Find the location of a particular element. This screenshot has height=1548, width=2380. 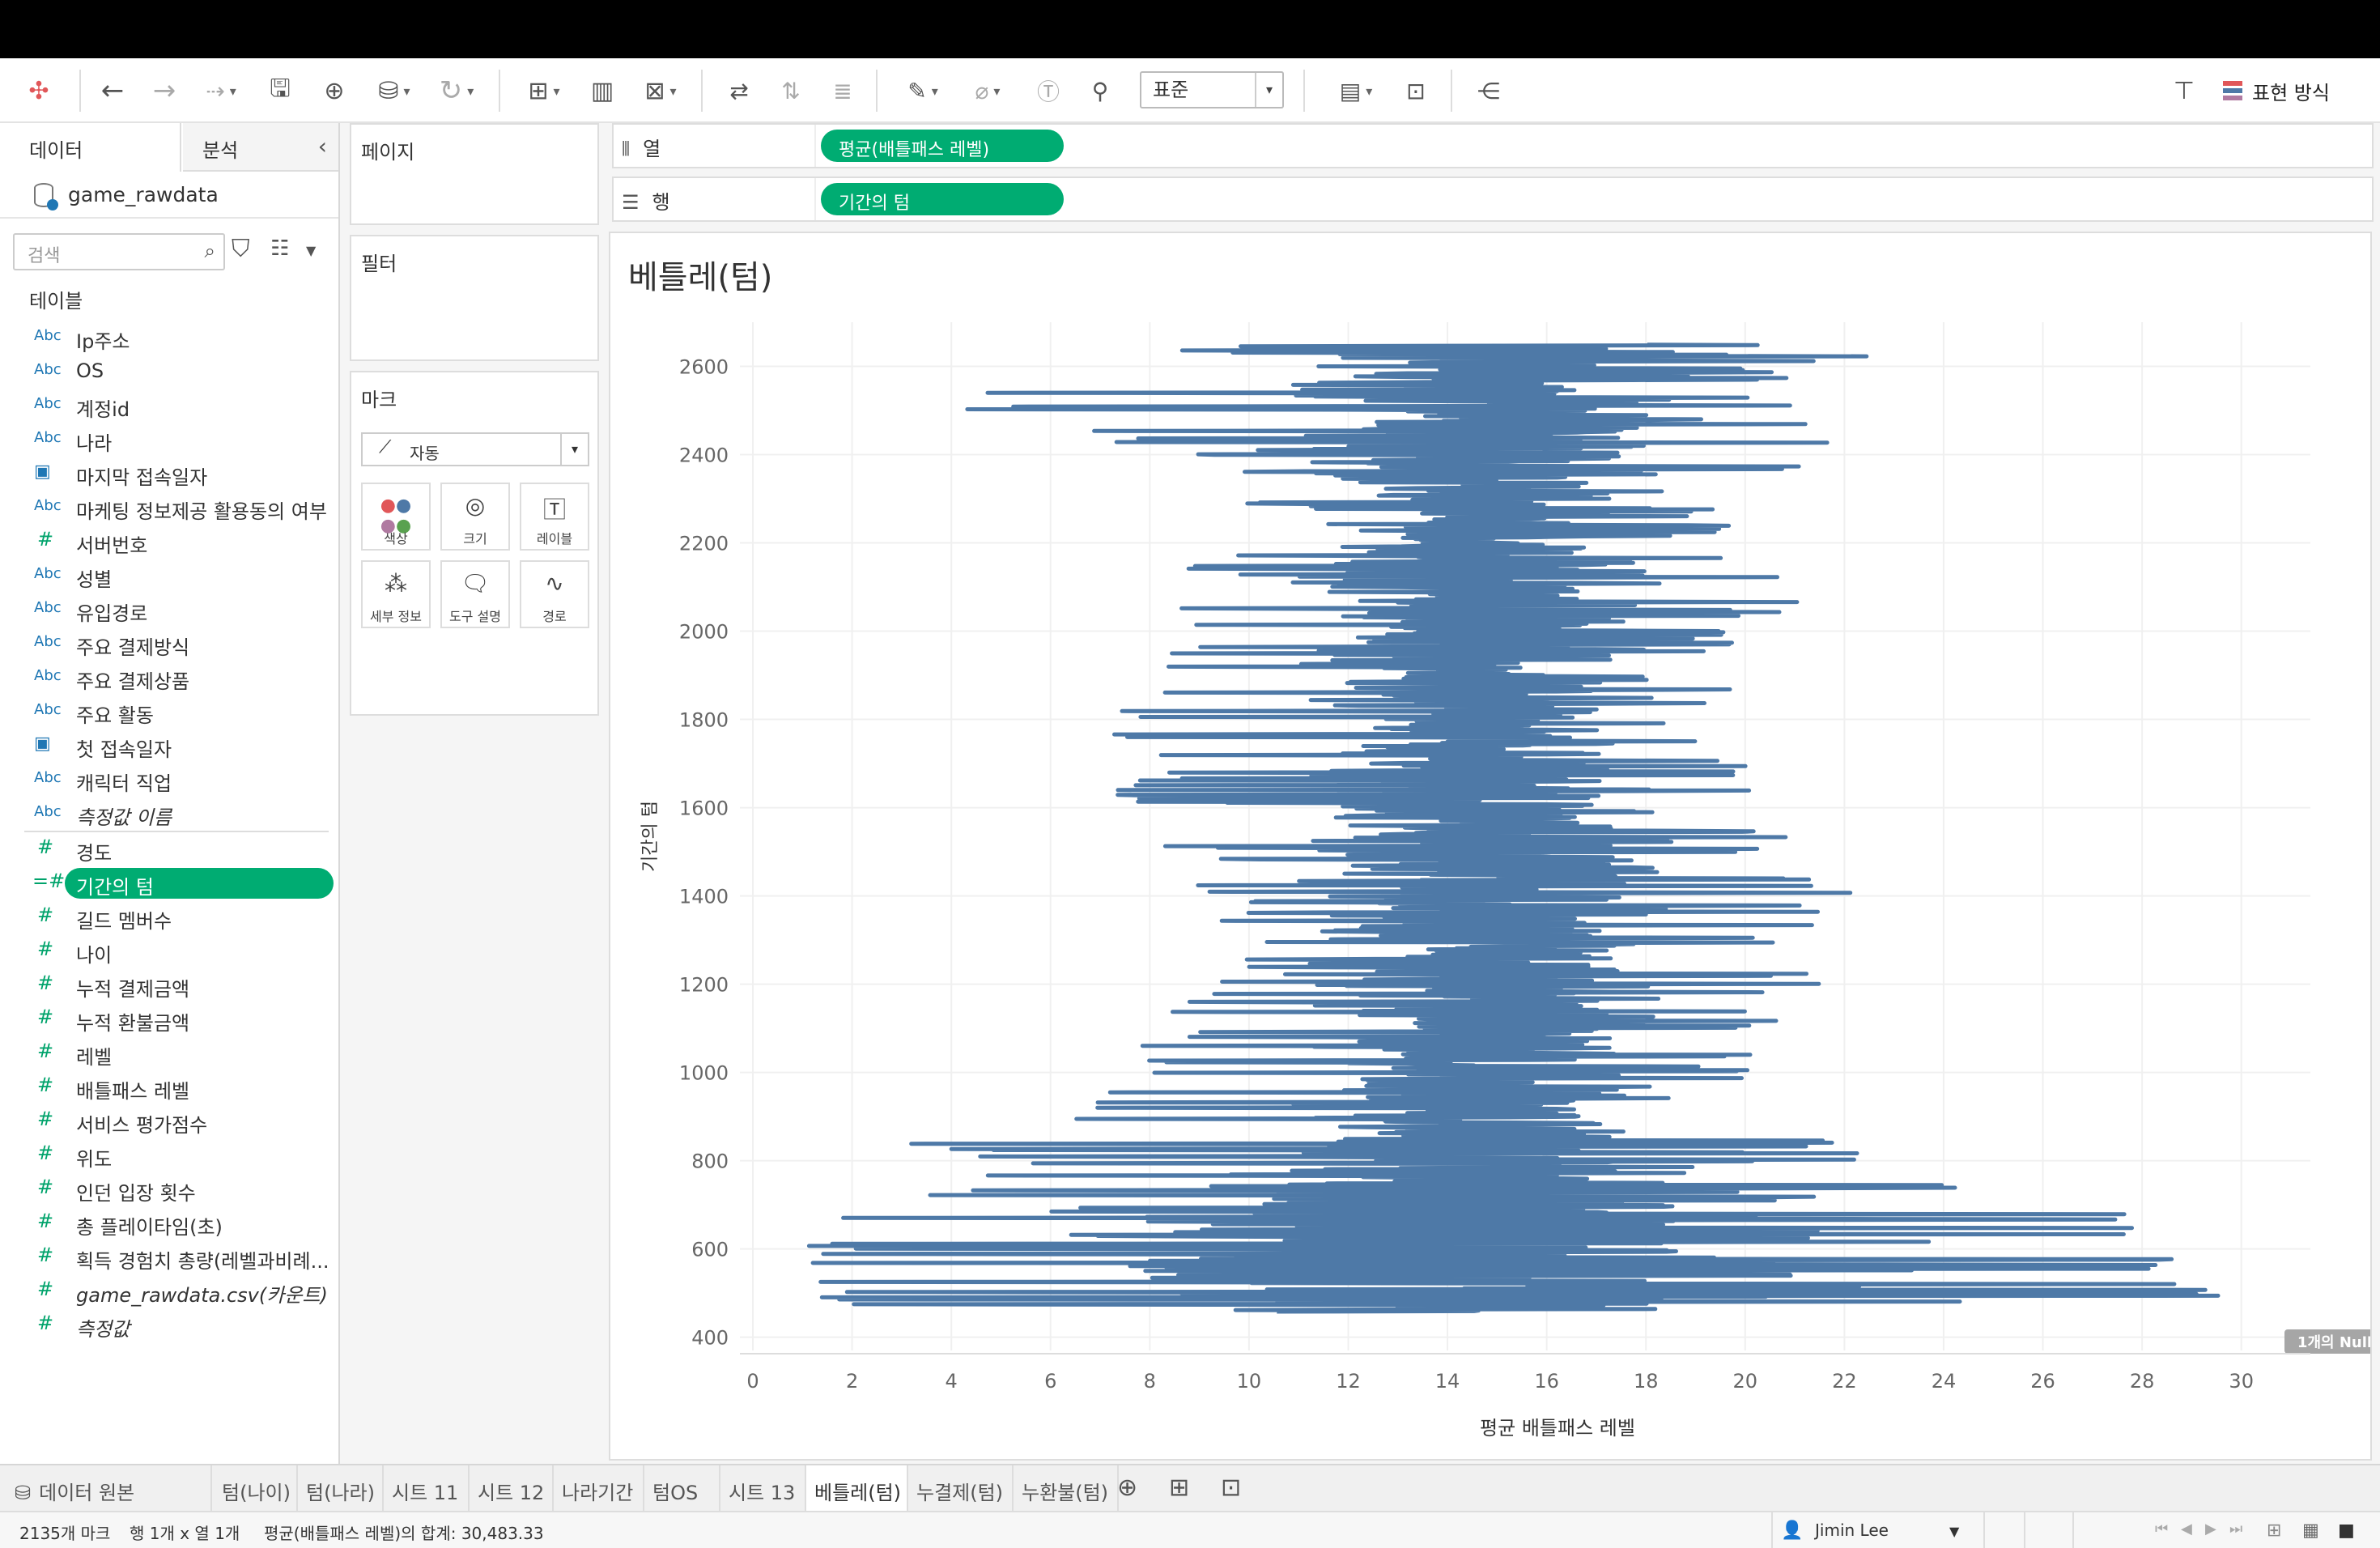

data-source-tab: ⛁ 데이터 원본 is located at coordinates (106, 1488).